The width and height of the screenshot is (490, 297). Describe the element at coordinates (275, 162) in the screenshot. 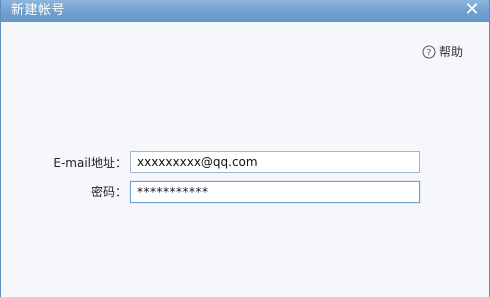

I see `email-field: xxxxxxxxx@qq.com` at that location.